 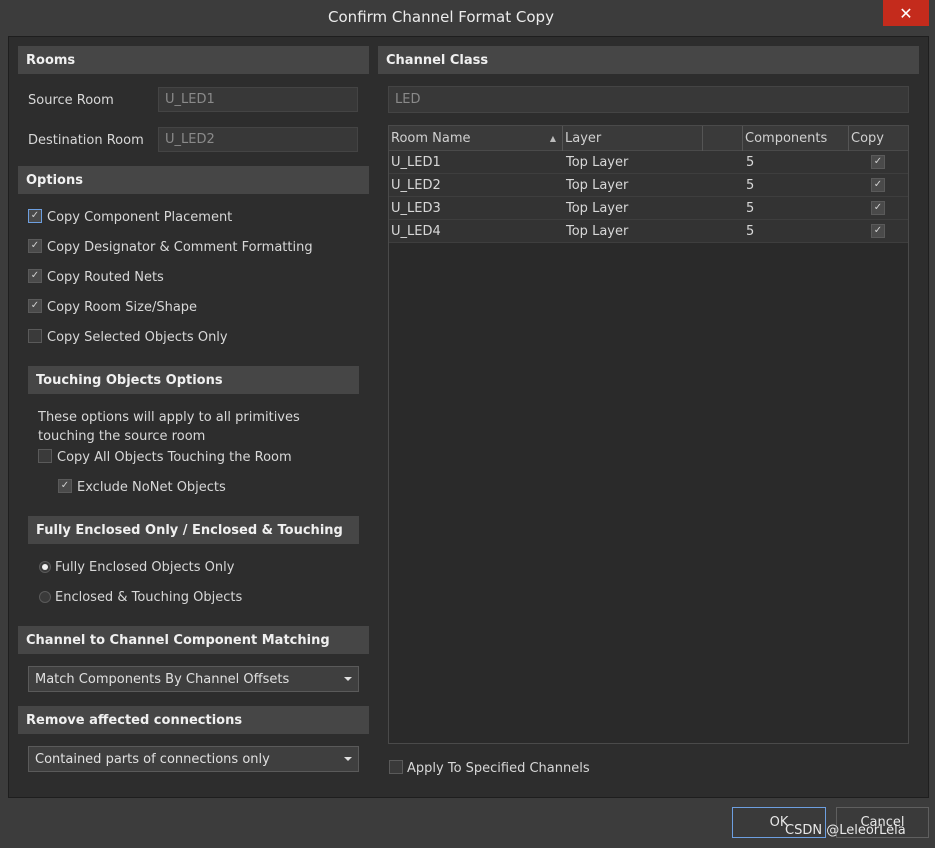 What do you see at coordinates (416, 231) in the screenshot?
I see `room-name-cell: U_LED4` at bounding box center [416, 231].